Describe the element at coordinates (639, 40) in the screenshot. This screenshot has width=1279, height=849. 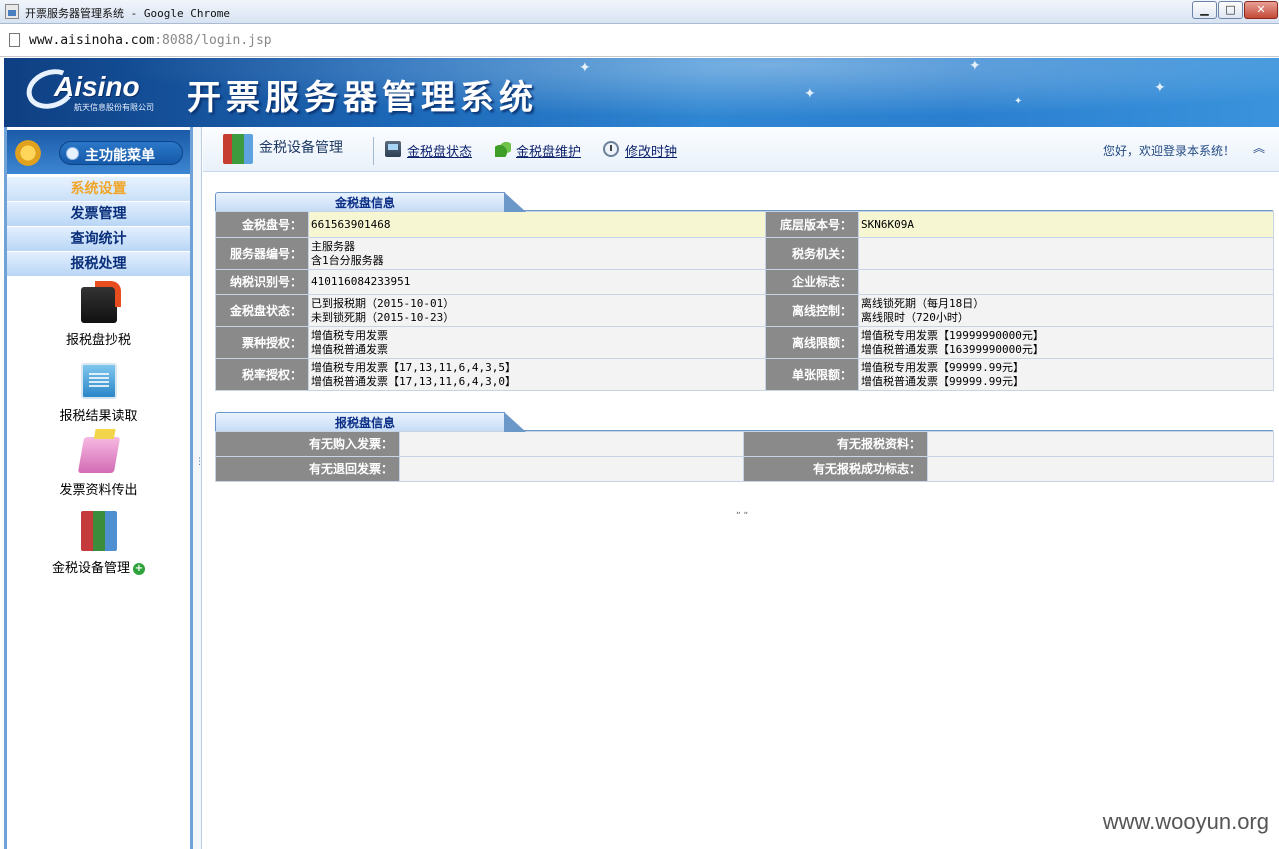
I see `address-bar: www.aisinoha.com:8088/login.jsp` at that location.